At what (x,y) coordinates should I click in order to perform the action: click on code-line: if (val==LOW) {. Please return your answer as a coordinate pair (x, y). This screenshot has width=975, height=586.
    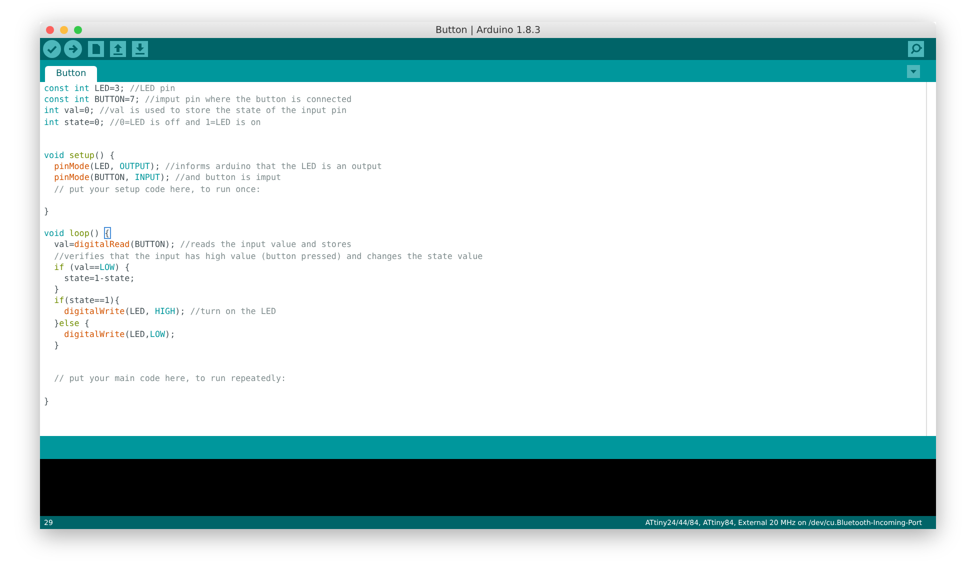
    Looking at the image, I should click on (91, 267).